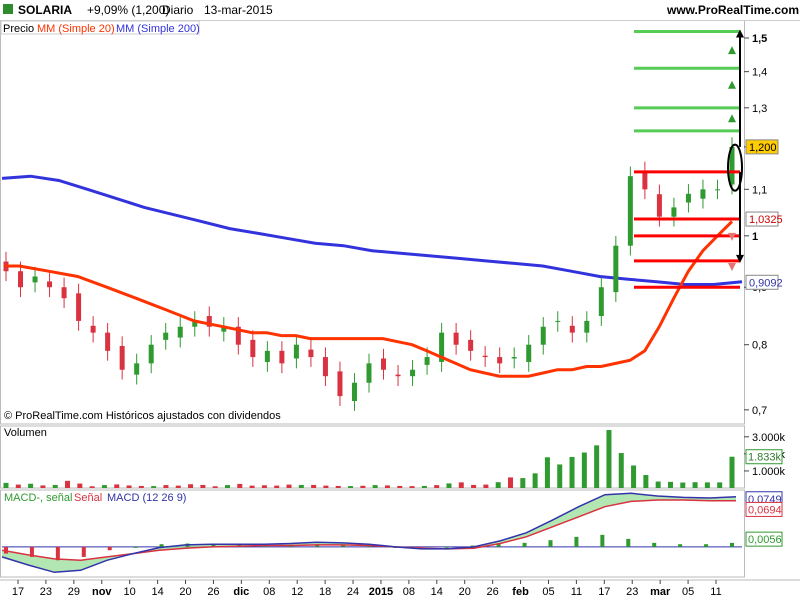 Image resolution: width=800 pixels, height=600 pixels. I want to click on macd-legend-hist: MACD-, señal, so click(38, 498).